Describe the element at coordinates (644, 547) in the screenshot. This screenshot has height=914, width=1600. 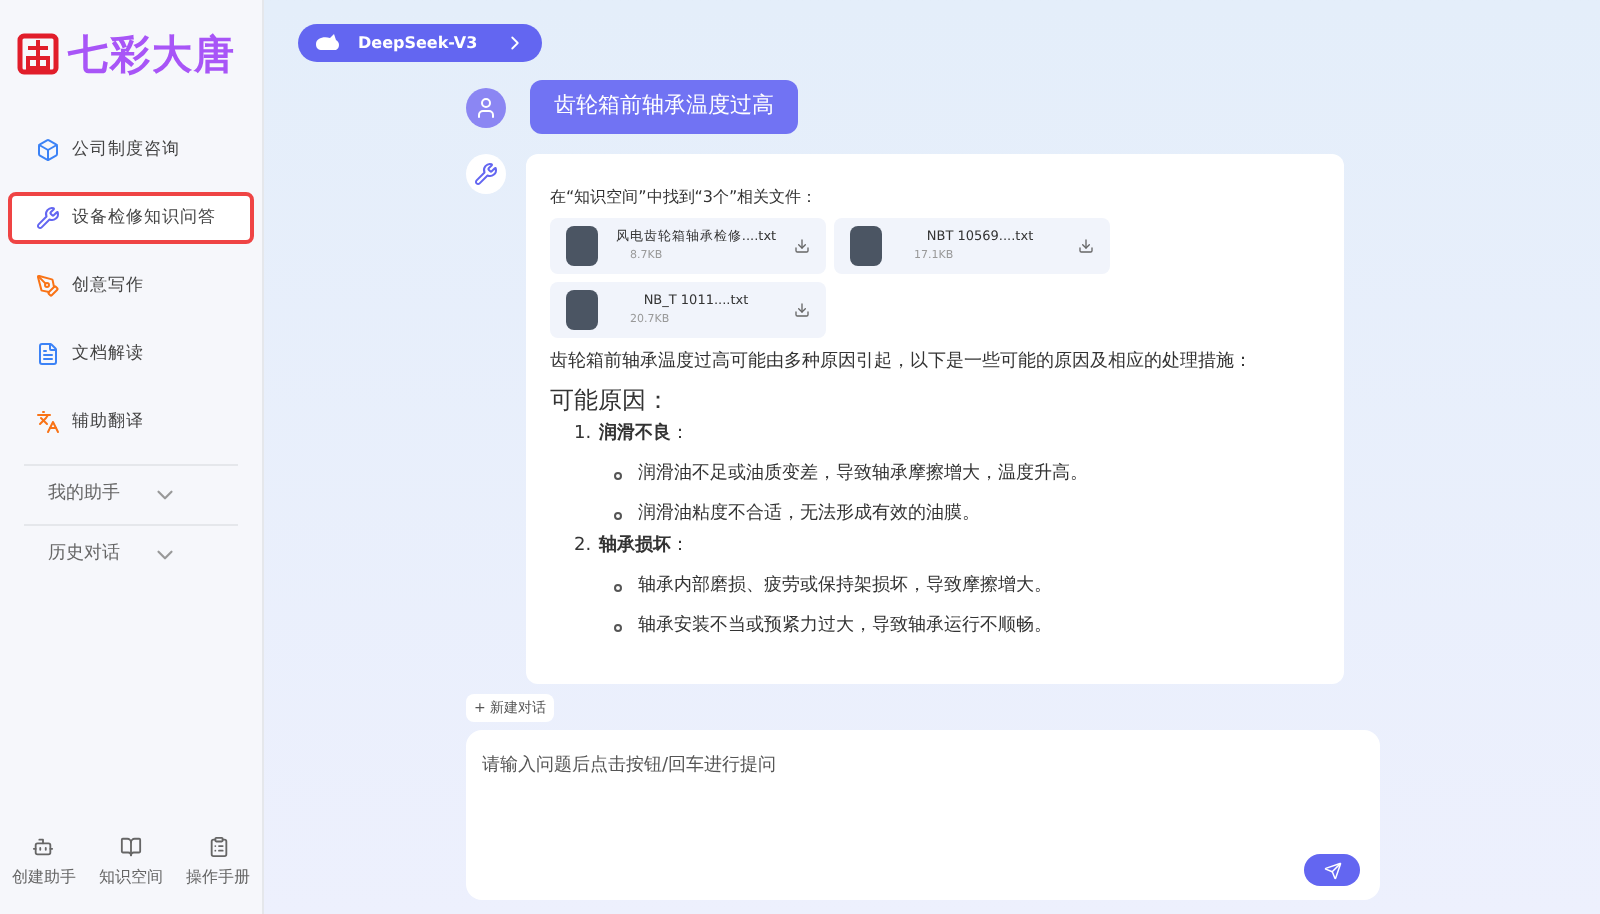
I see `cause-title: 轴承损坏：` at that location.